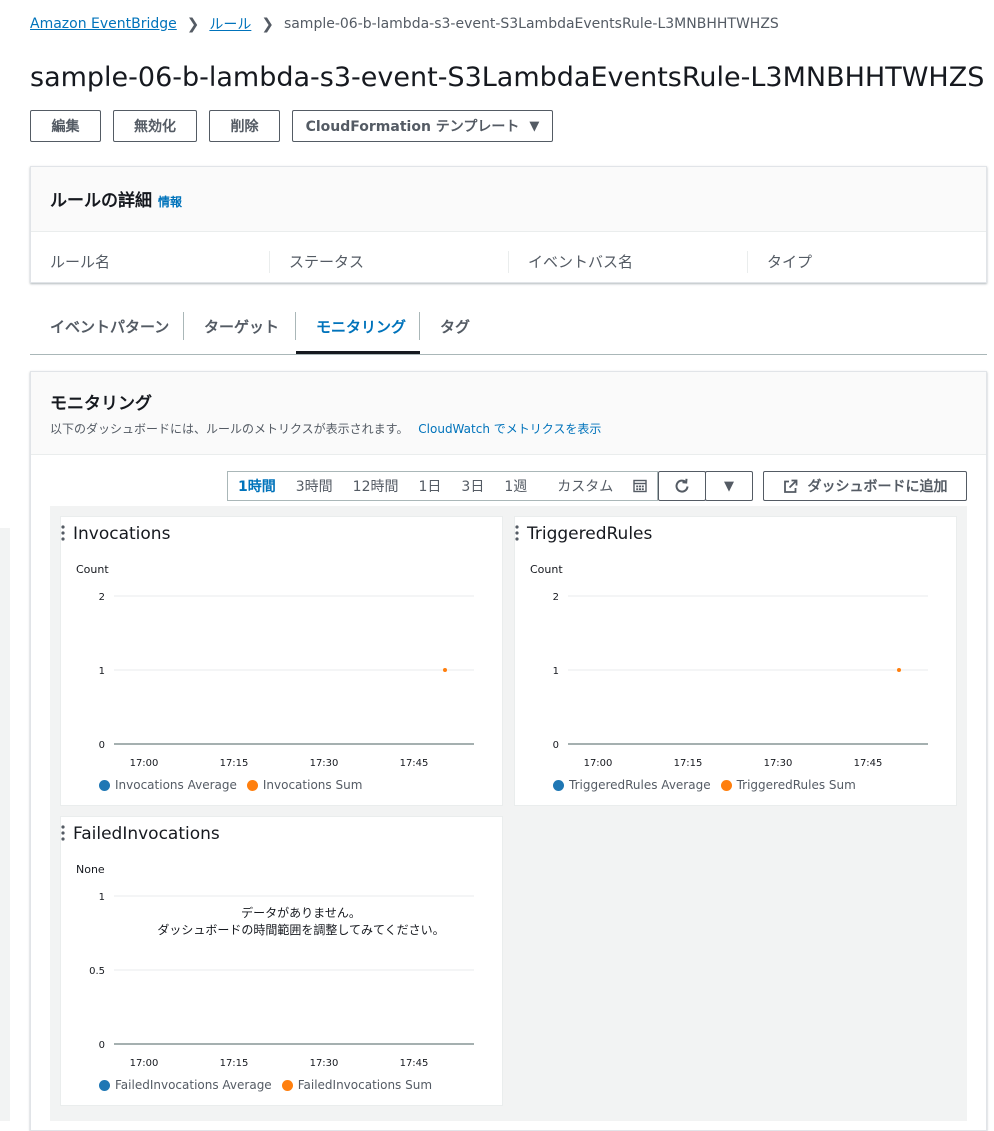  I want to click on rule-details-fields: ルール名 ステータス イベントバス名 タイプ, so click(508, 262).